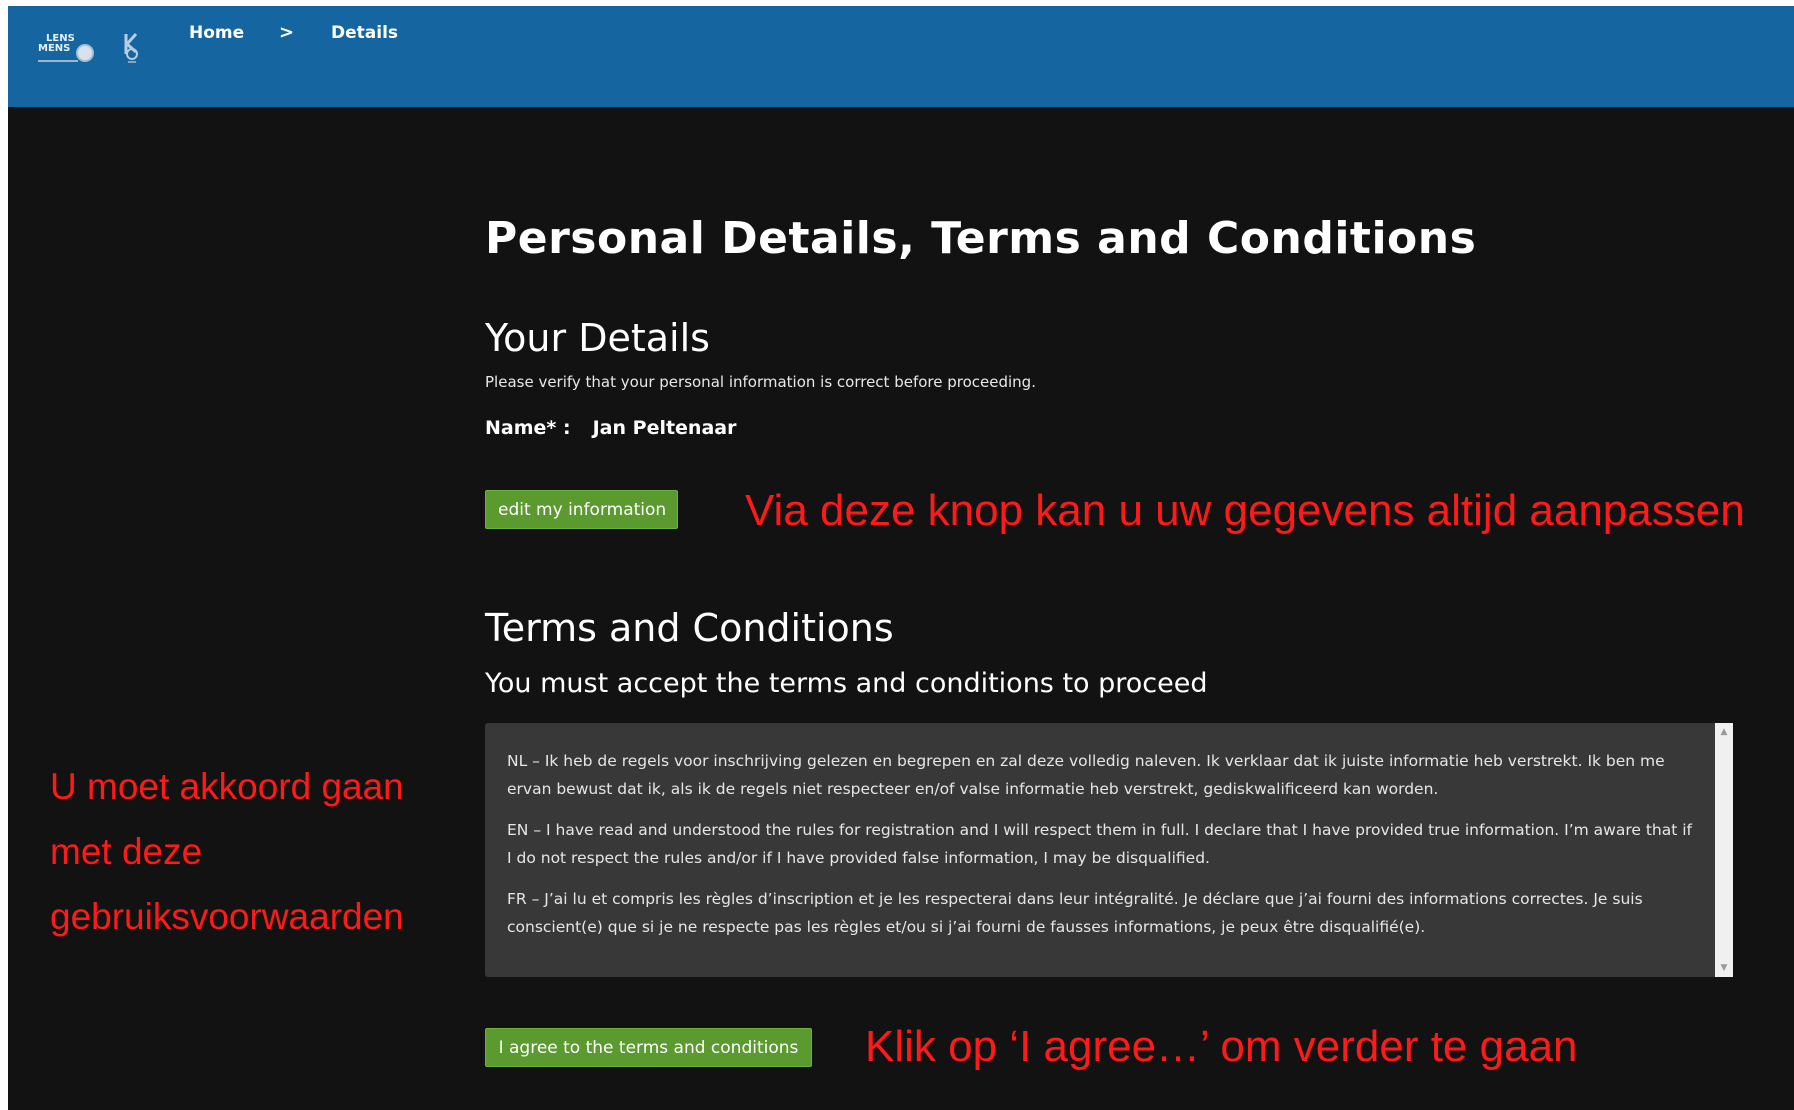 The image size is (1794, 1110). What do you see at coordinates (1724, 968) in the screenshot?
I see `scroll-down-arrow-icon: ▼` at bounding box center [1724, 968].